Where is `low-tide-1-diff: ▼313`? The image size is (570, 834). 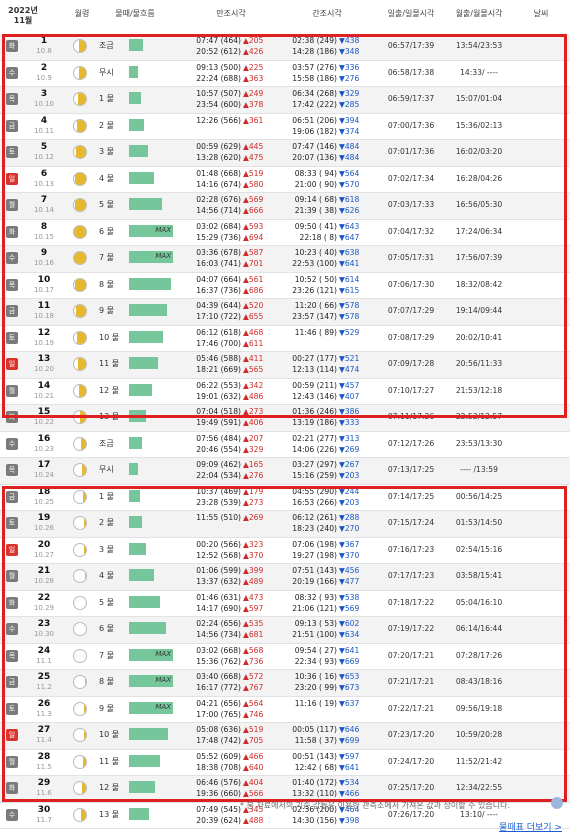
low-tide-1-diff: ▼313 is located at coordinates (349, 438).